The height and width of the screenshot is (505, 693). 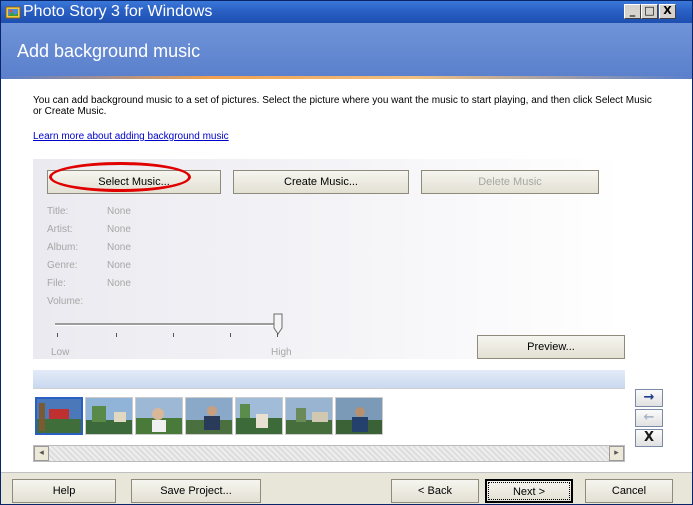 What do you see at coordinates (64, 491) in the screenshot?
I see `help-button: Help` at bounding box center [64, 491].